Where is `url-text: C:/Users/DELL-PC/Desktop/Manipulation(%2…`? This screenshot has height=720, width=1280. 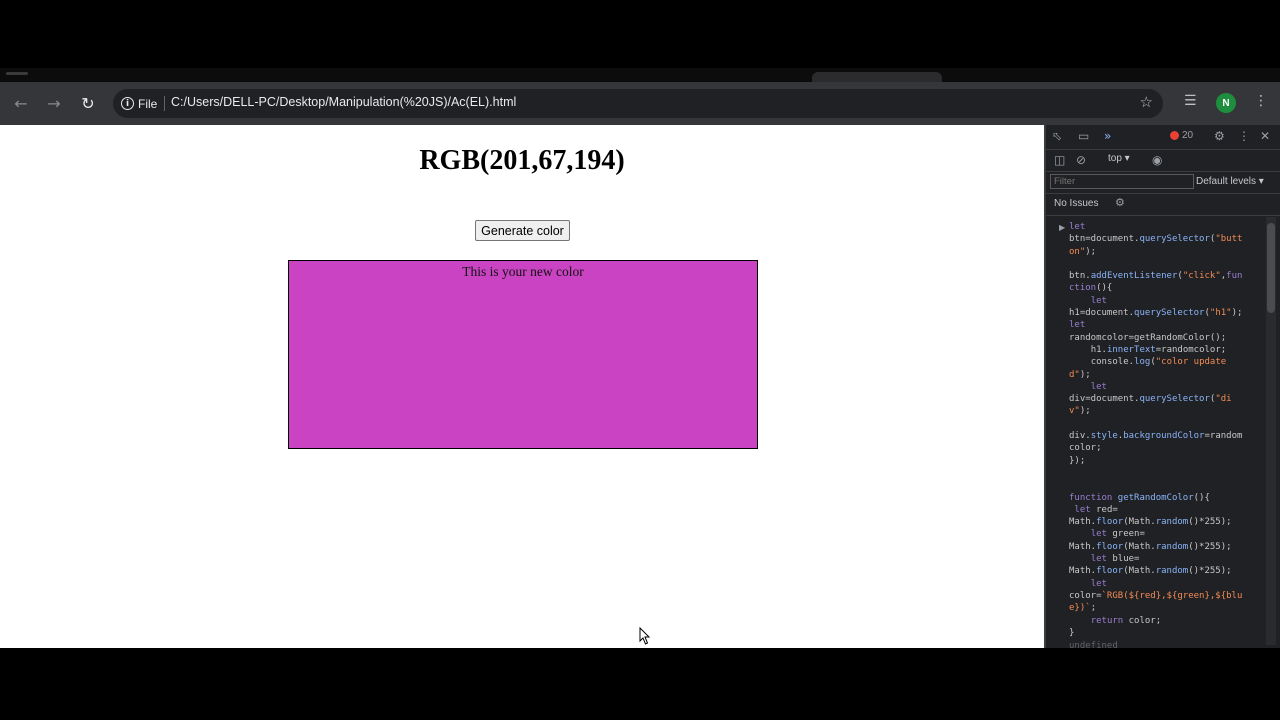 url-text: C:/Users/DELL-PC/Desktop/Manipulation(%2… is located at coordinates (343, 102).